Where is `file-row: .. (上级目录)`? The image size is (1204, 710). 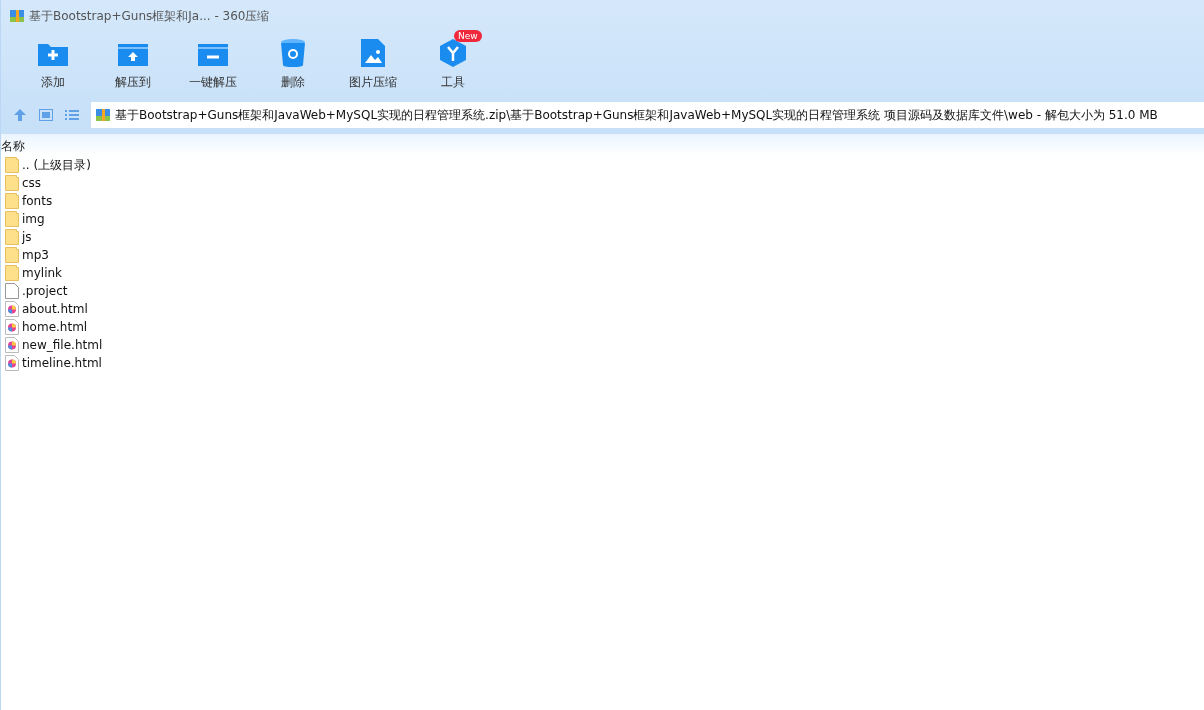
file-row: .. (上级目录) is located at coordinates (604, 165).